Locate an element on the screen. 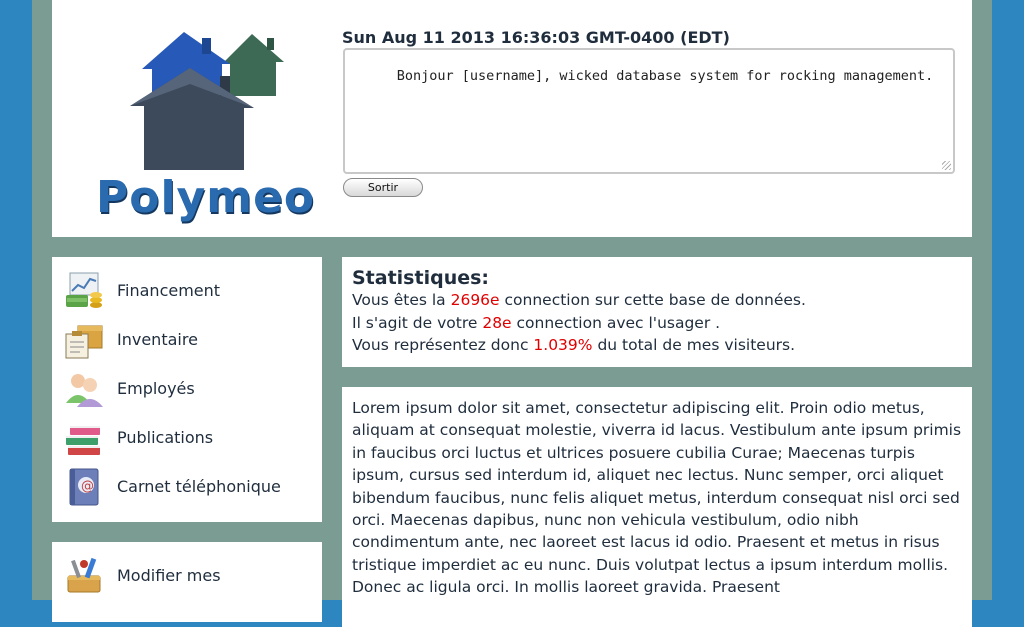 This screenshot has height=627, width=1024. statistics-title: Statistiques: is located at coordinates (421, 278).